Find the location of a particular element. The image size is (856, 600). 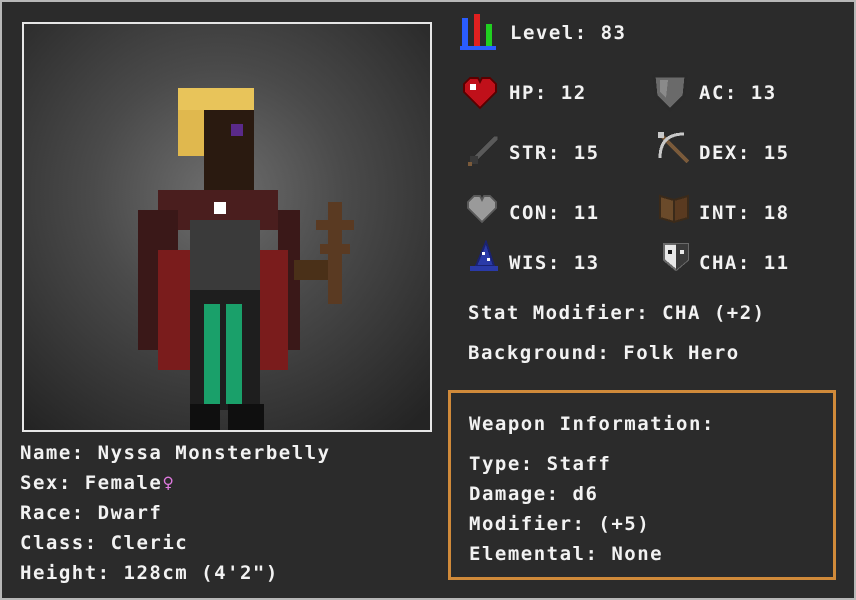

background: Background: Folk Hero is located at coordinates (604, 353).